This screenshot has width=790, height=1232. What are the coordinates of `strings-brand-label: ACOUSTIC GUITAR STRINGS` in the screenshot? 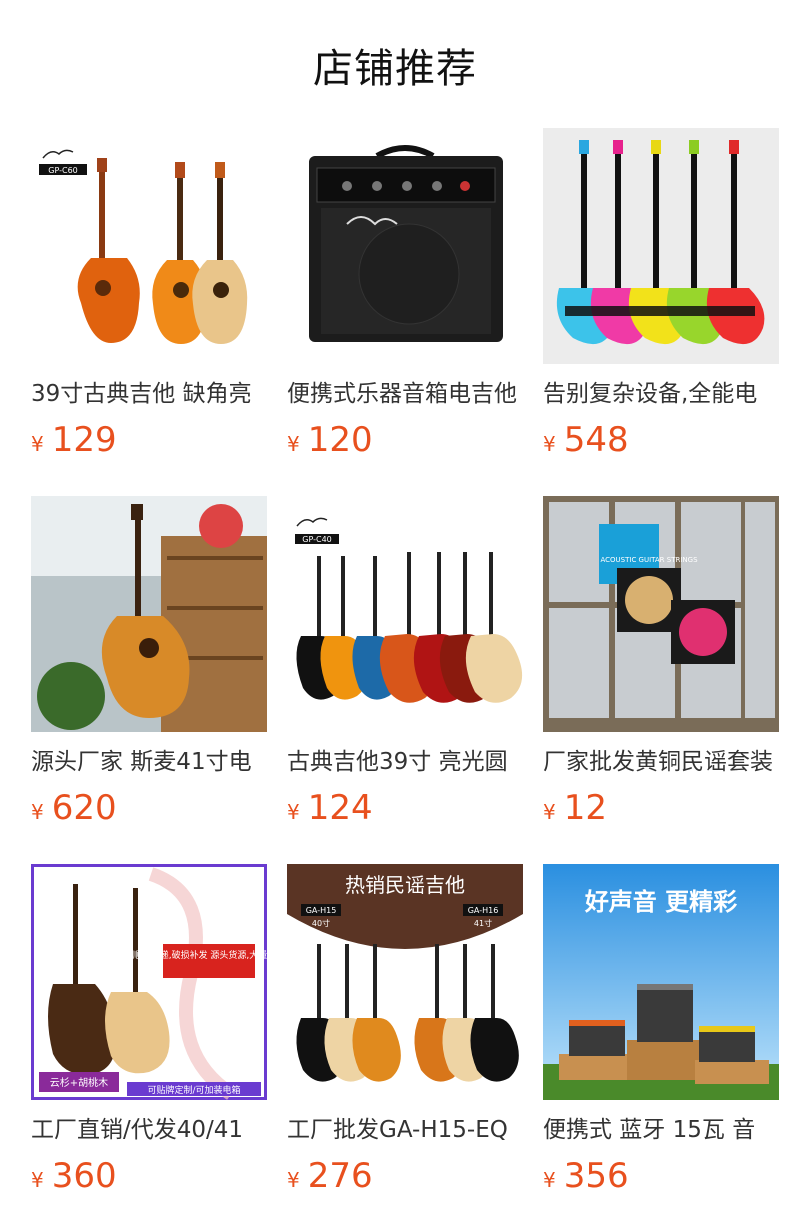 It's located at (649, 560).